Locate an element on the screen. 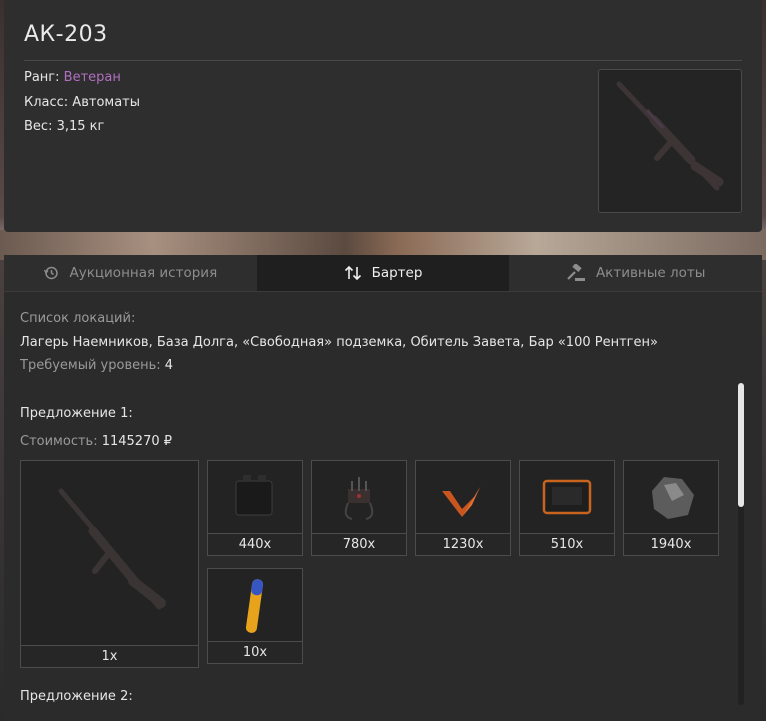  ingredient-slot: 440x is located at coordinates (255, 508).